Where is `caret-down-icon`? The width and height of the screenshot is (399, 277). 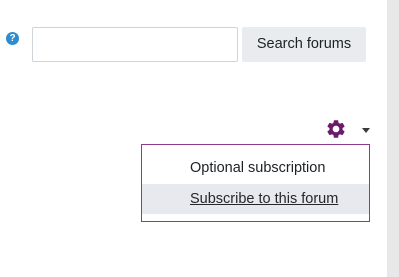
caret-down-icon is located at coordinates (366, 130).